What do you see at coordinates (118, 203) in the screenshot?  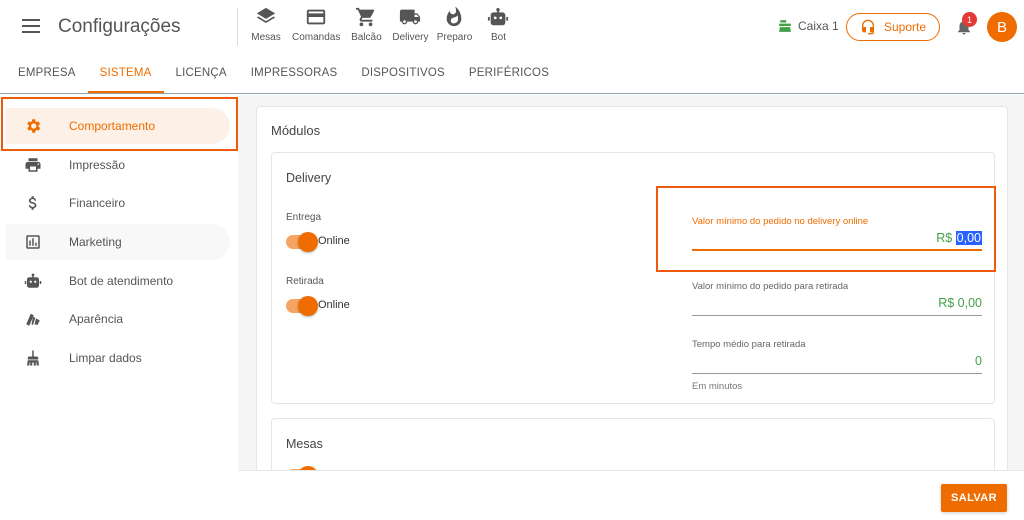 I see `sidebar-item-financeiro: Financeiro` at bounding box center [118, 203].